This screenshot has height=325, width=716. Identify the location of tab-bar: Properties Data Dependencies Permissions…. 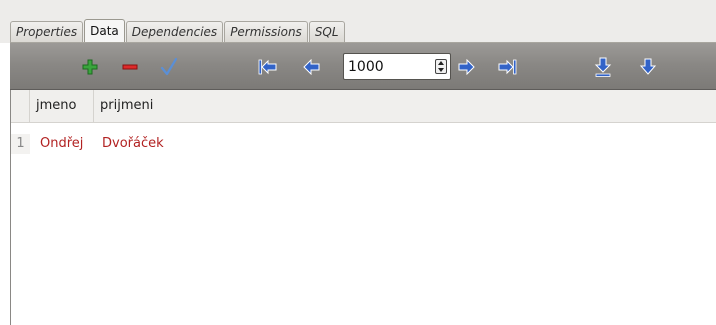
(358, 21).